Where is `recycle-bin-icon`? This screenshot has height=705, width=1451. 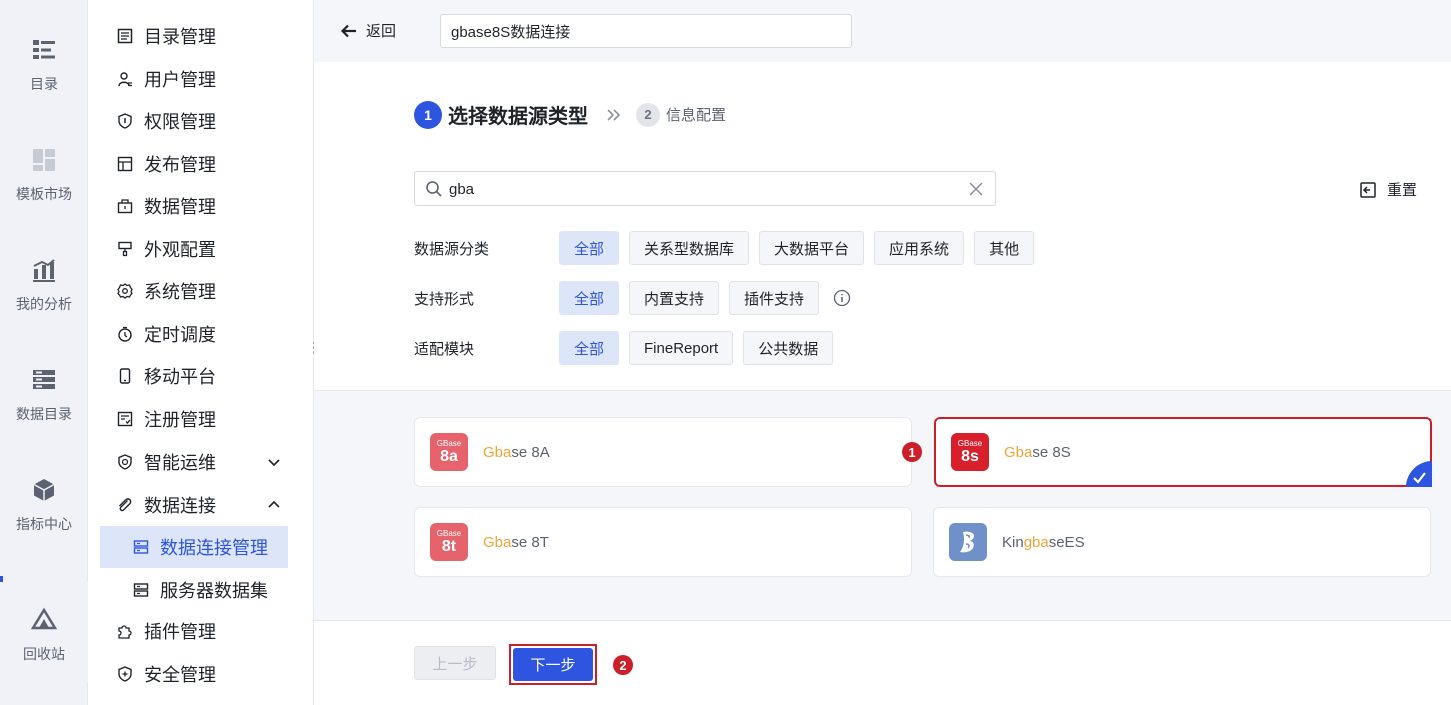 recycle-bin-icon is located at coordinates (44, 620).